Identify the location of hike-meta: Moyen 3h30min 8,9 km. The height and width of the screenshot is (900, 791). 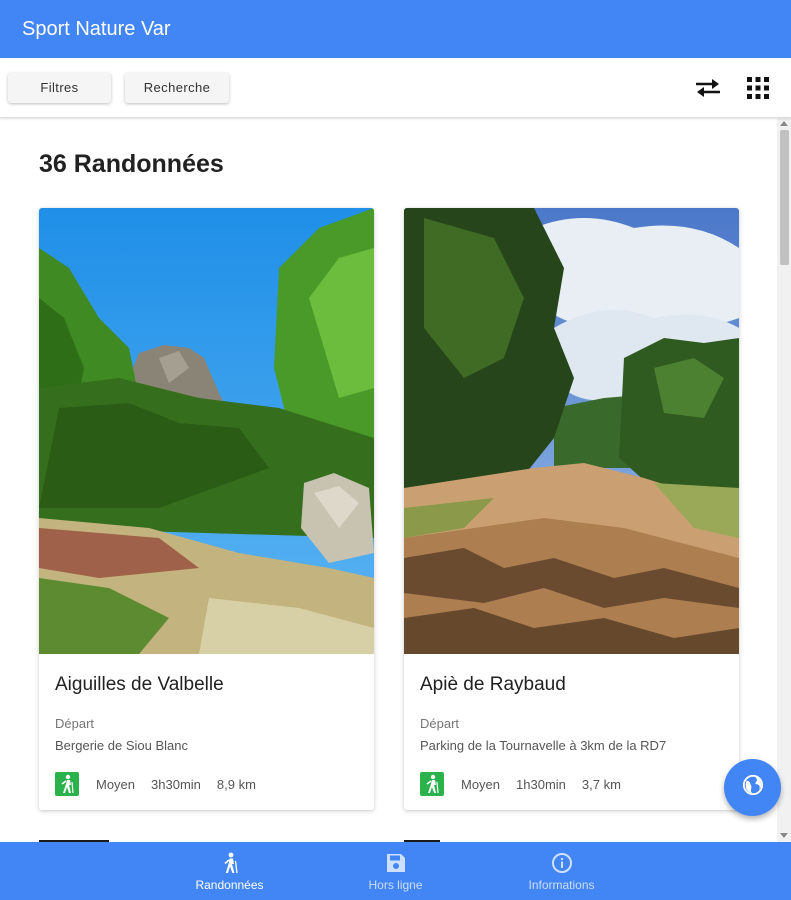
(163, 784).